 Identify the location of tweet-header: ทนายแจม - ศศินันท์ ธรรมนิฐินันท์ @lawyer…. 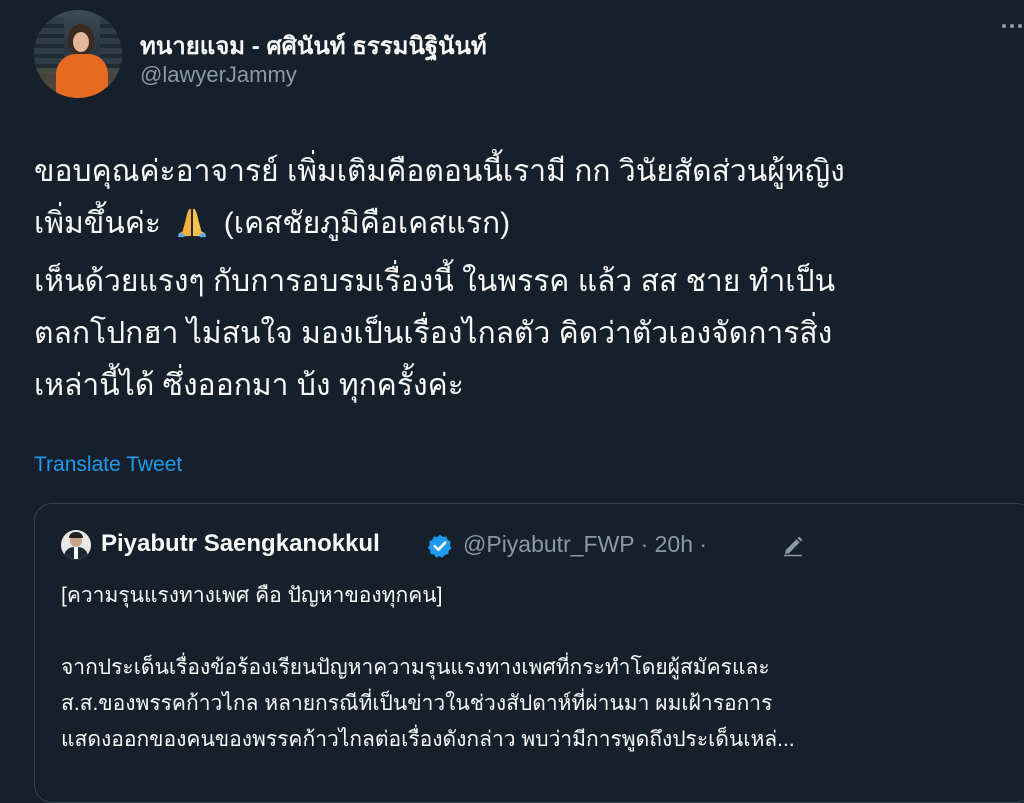
(514, 55).